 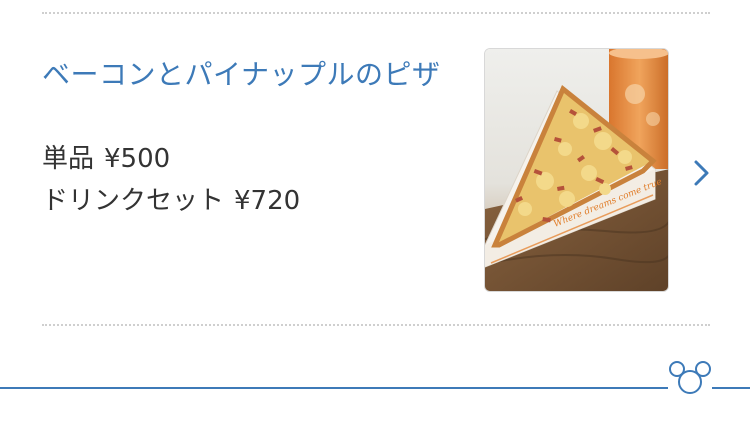 What do you see at coordinates (376, 325) in the screenshot?
I see `bottom-dotted-divider` at bounding box center [376, 325].